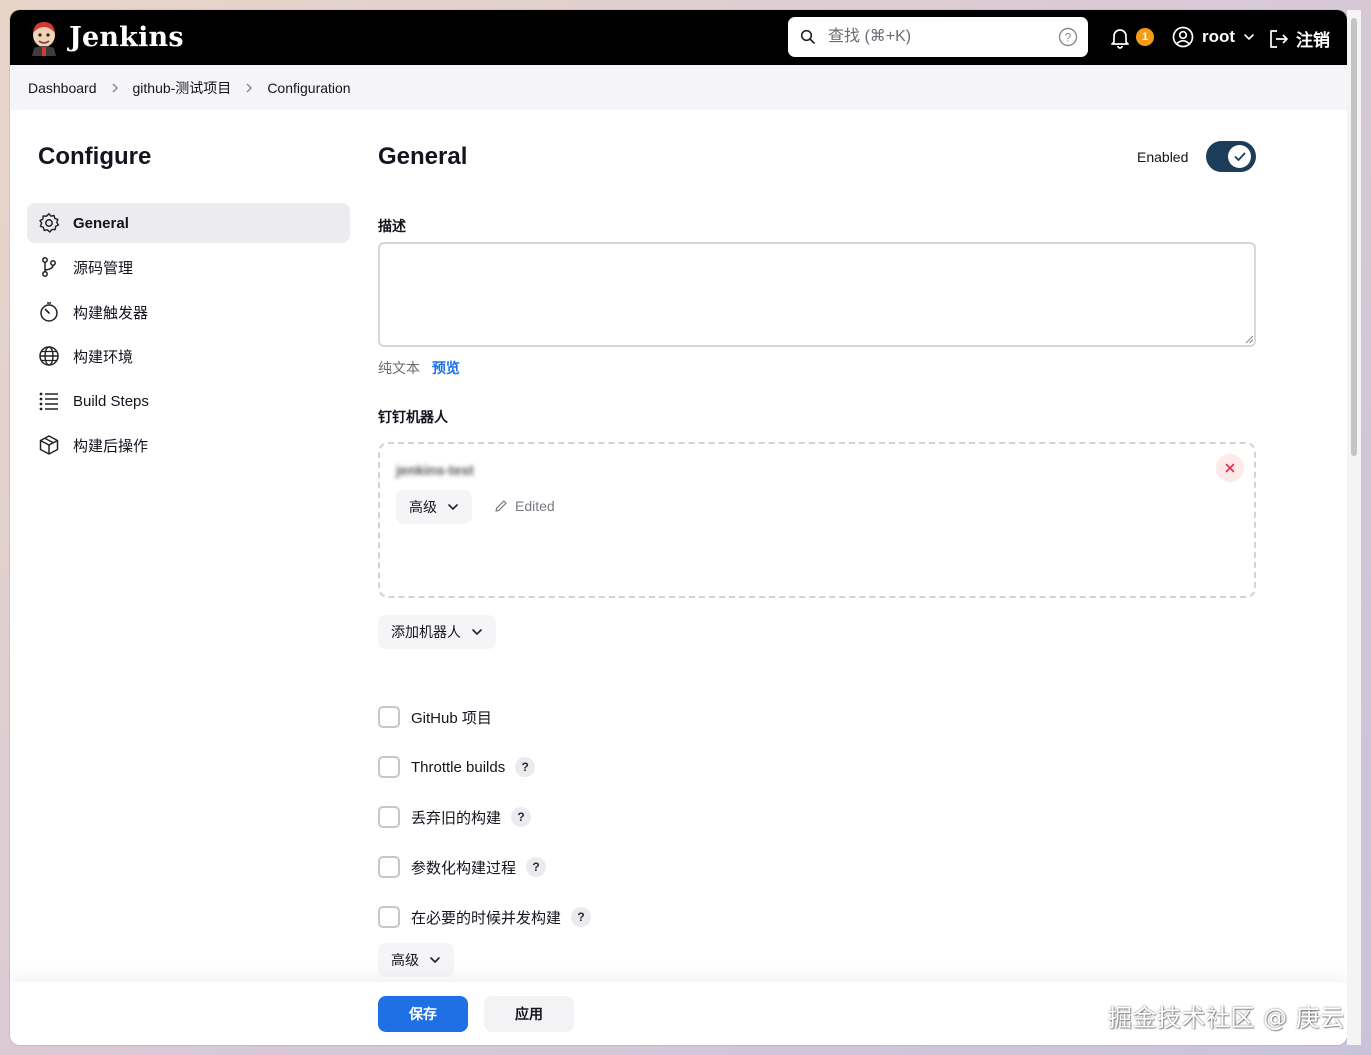  I want to click on search-input, so click(938, 37).